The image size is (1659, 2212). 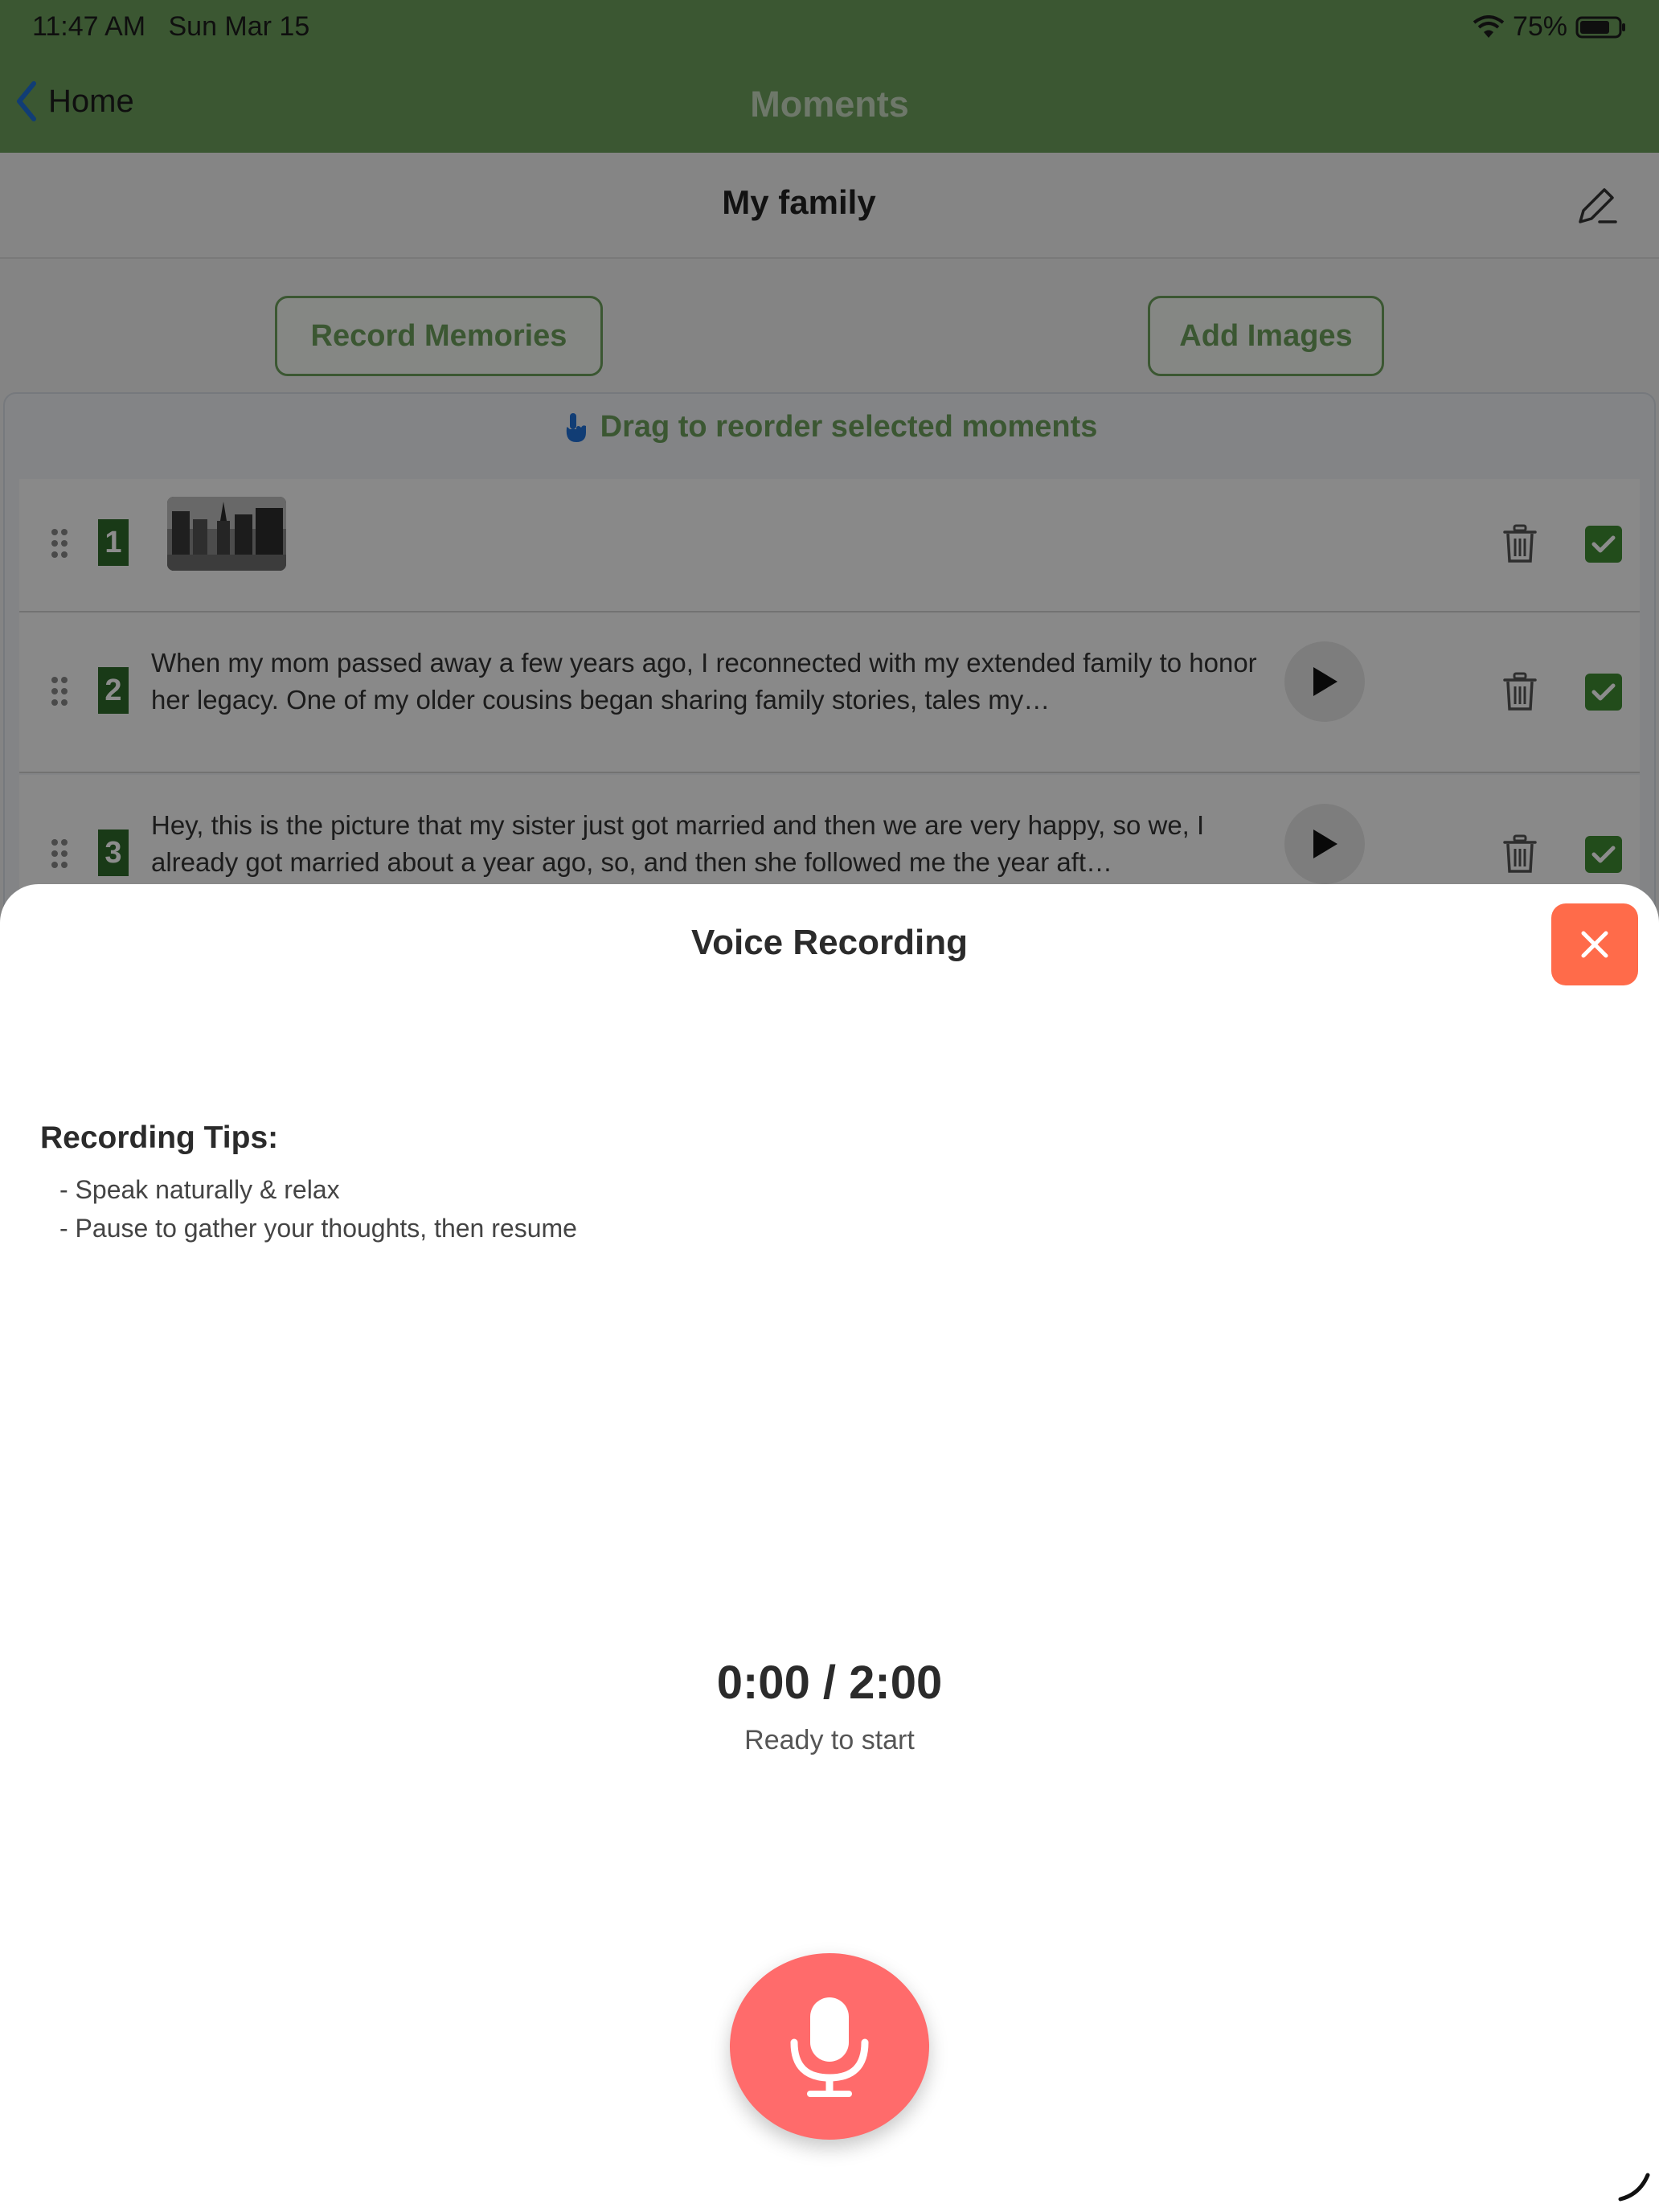 I want to click on close-icon, so click(x=1594, y=944).